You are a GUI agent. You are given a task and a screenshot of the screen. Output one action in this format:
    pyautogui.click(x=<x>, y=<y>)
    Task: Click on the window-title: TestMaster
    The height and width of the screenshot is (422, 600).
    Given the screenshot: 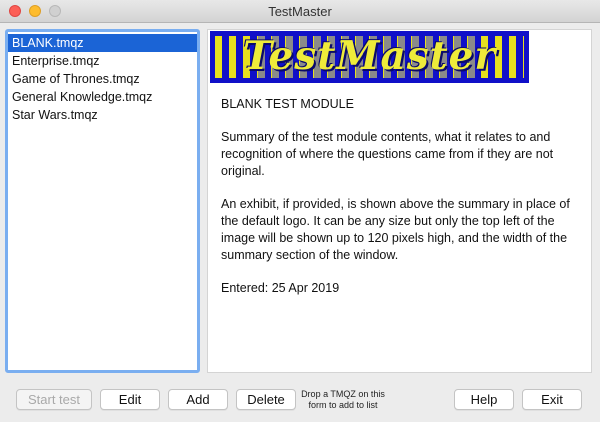 What is the action you would take?
    pyautogui.click(x=300, y=11)
    